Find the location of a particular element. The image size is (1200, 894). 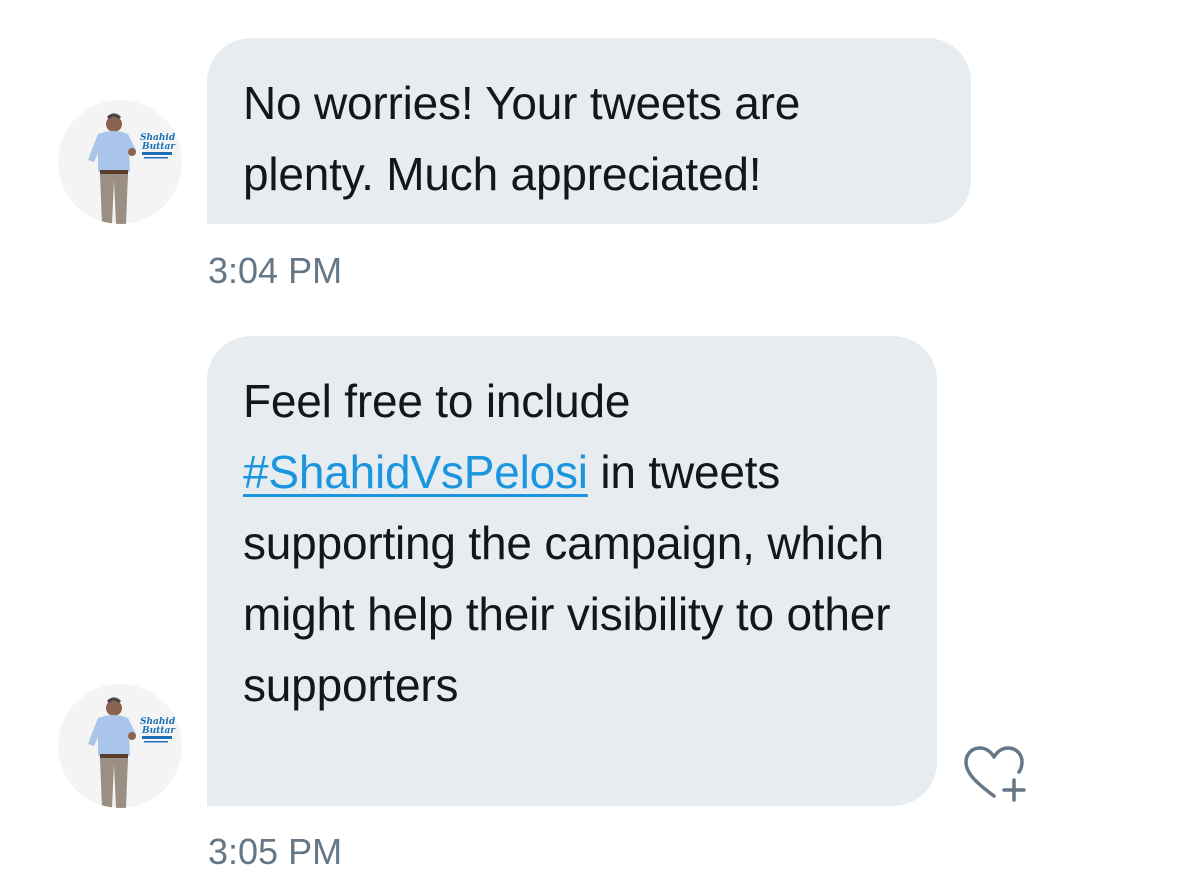

like-button is located at coordinates (994, 774).